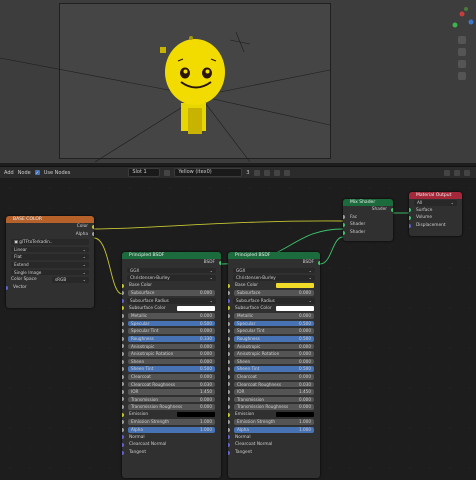  I want to click on use-nodes-checkbox: ✓, so click(37, 172).